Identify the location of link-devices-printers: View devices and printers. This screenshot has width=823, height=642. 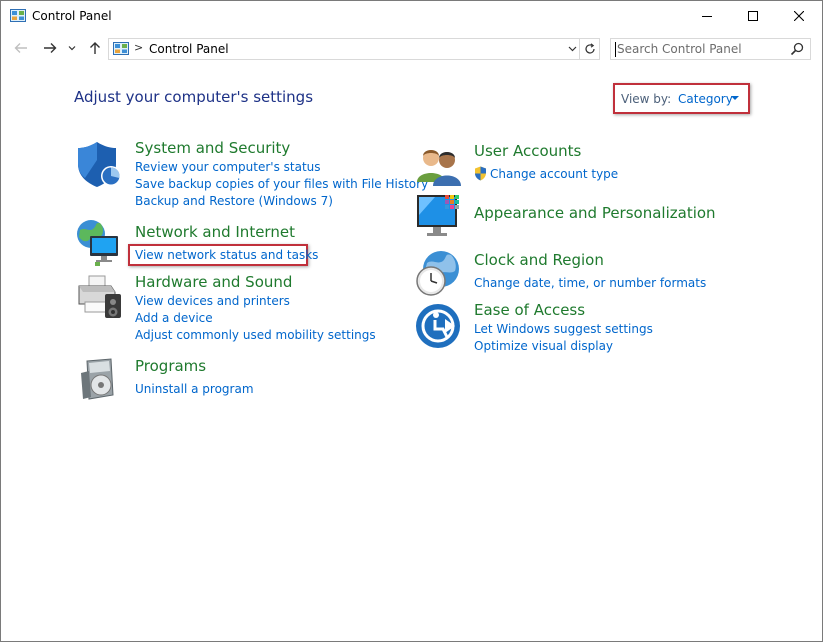
(212, 301).